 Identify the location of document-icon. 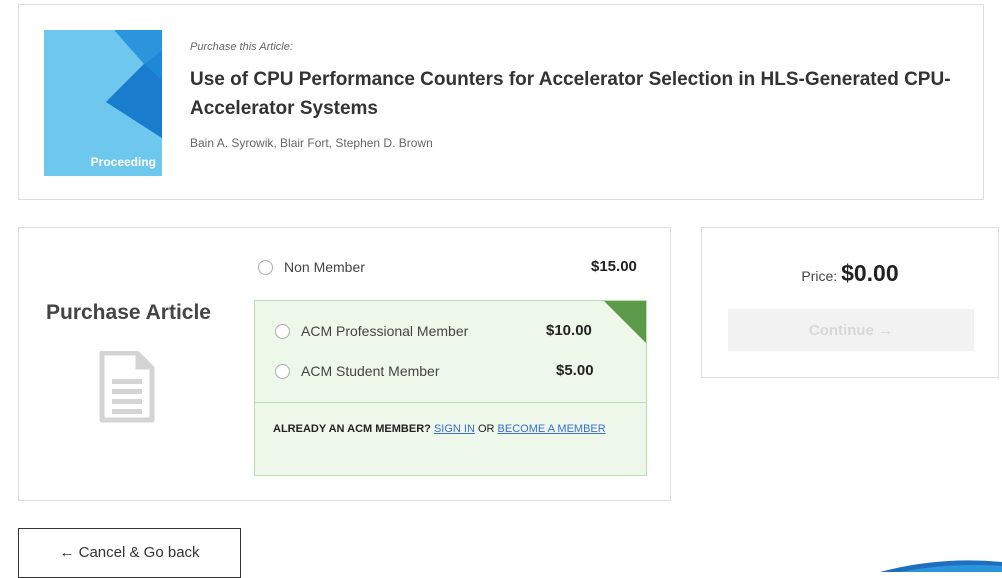
(127, 387).